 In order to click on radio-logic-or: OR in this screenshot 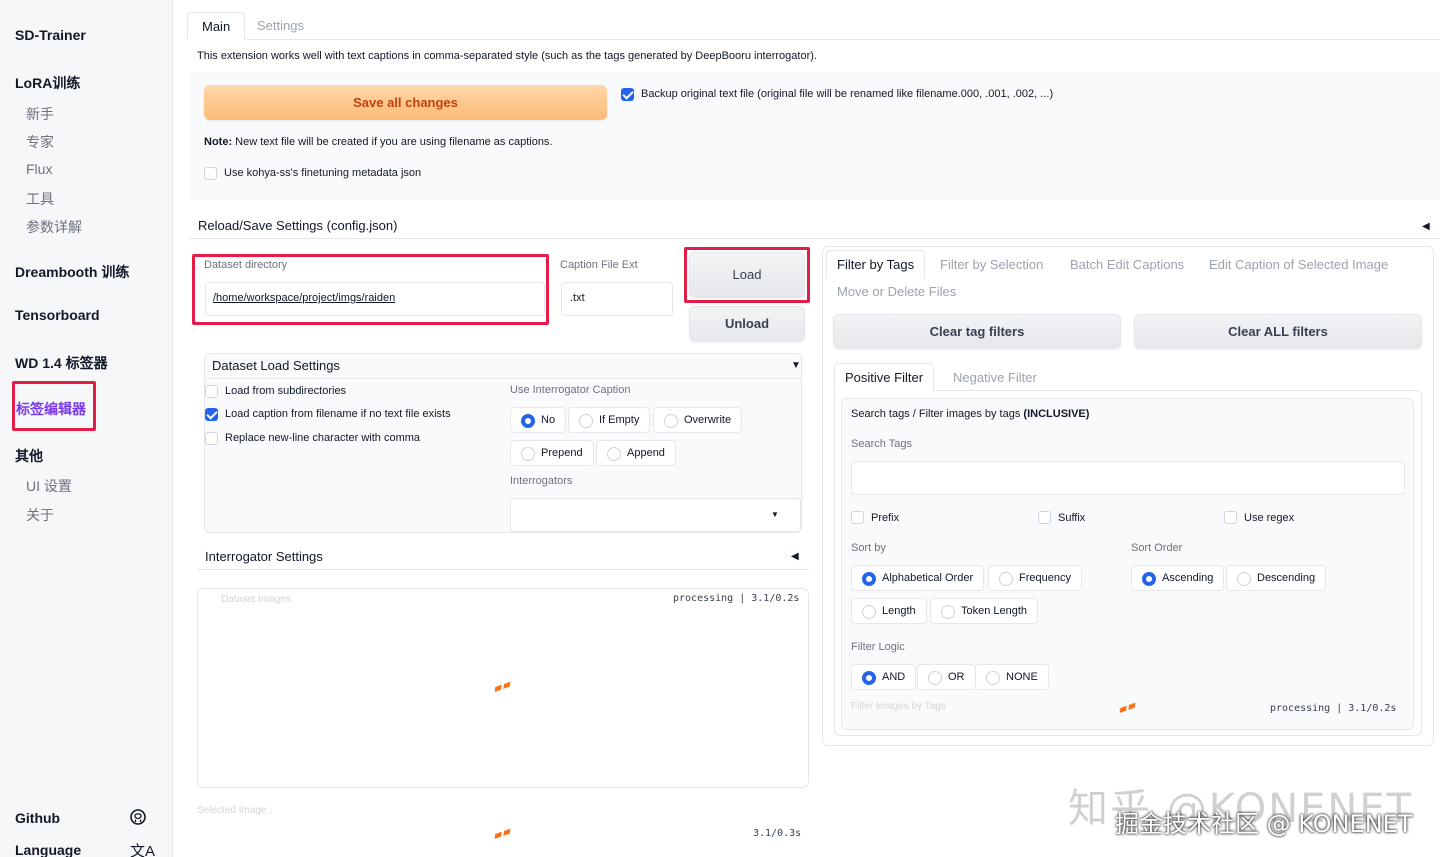, I will do `click(946, 677)`.